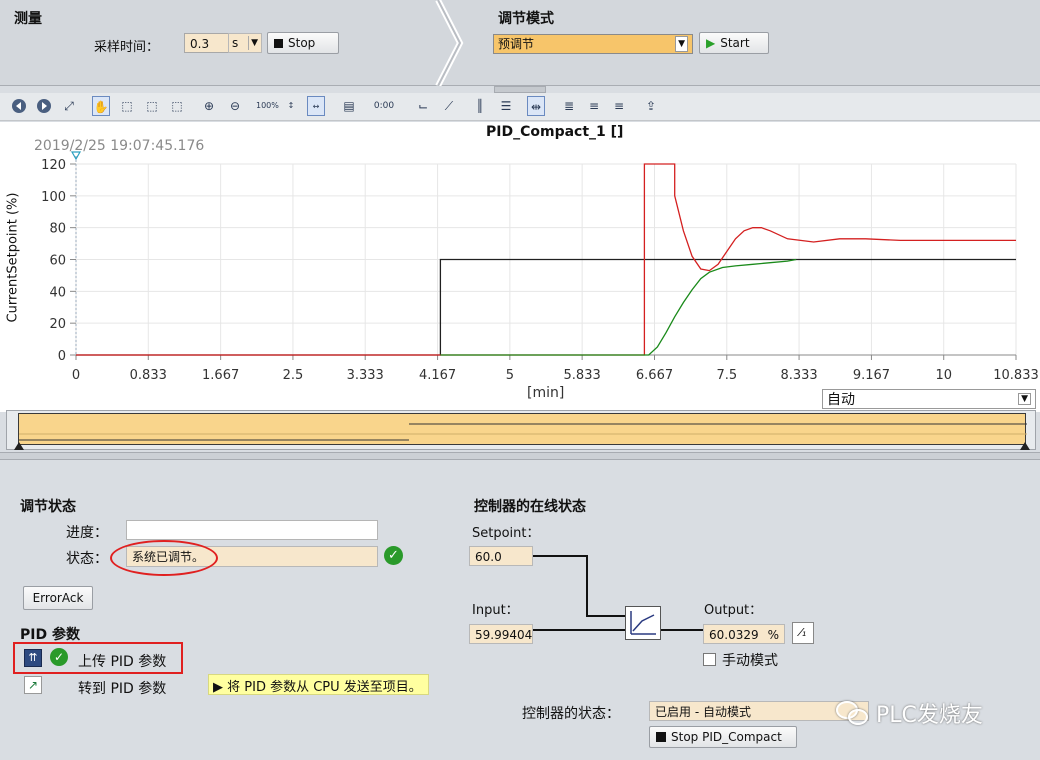 The height and width of the screenshot is (760, 1040). I want to click on y-tick-label: 40, so click(57, 292).